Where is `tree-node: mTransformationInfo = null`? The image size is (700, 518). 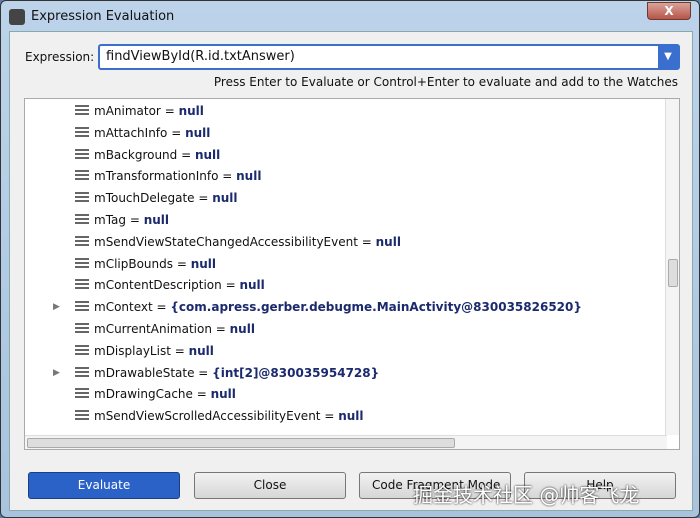 tree-node: mTransformationInfo = null is located at coordinates (168, 176).